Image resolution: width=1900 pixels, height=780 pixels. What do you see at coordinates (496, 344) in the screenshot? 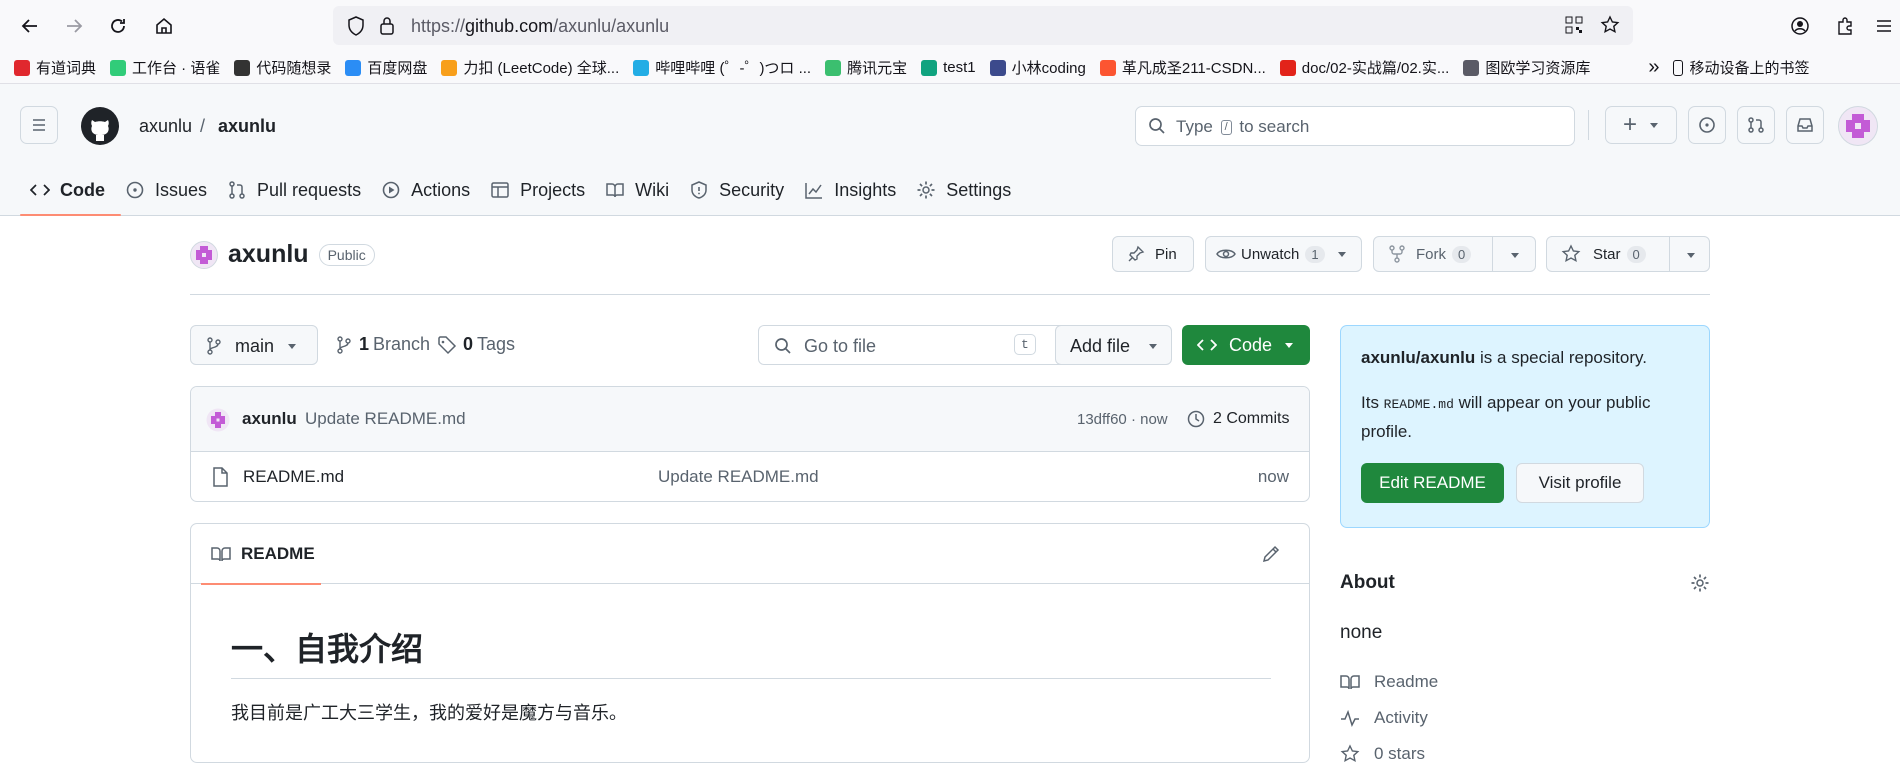
I see `tag-count-label: Tags` at bounding box center [496, 344].